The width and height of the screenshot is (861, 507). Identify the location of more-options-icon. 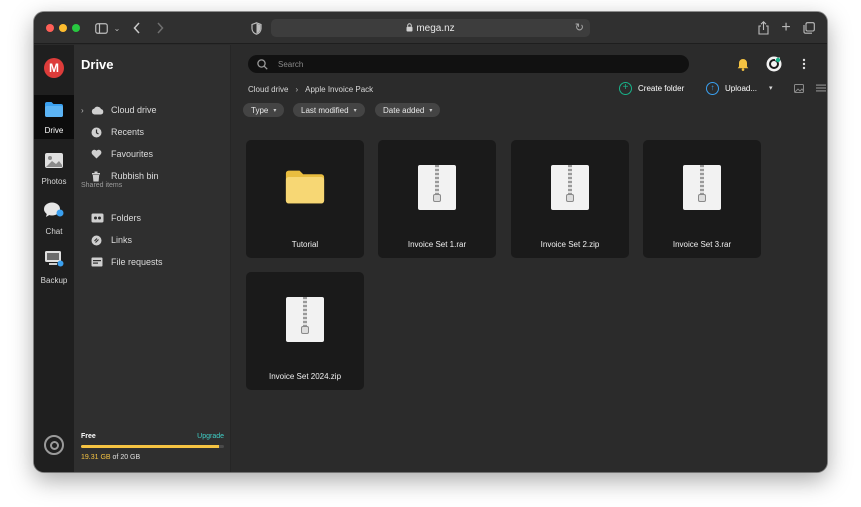
(804, 64).